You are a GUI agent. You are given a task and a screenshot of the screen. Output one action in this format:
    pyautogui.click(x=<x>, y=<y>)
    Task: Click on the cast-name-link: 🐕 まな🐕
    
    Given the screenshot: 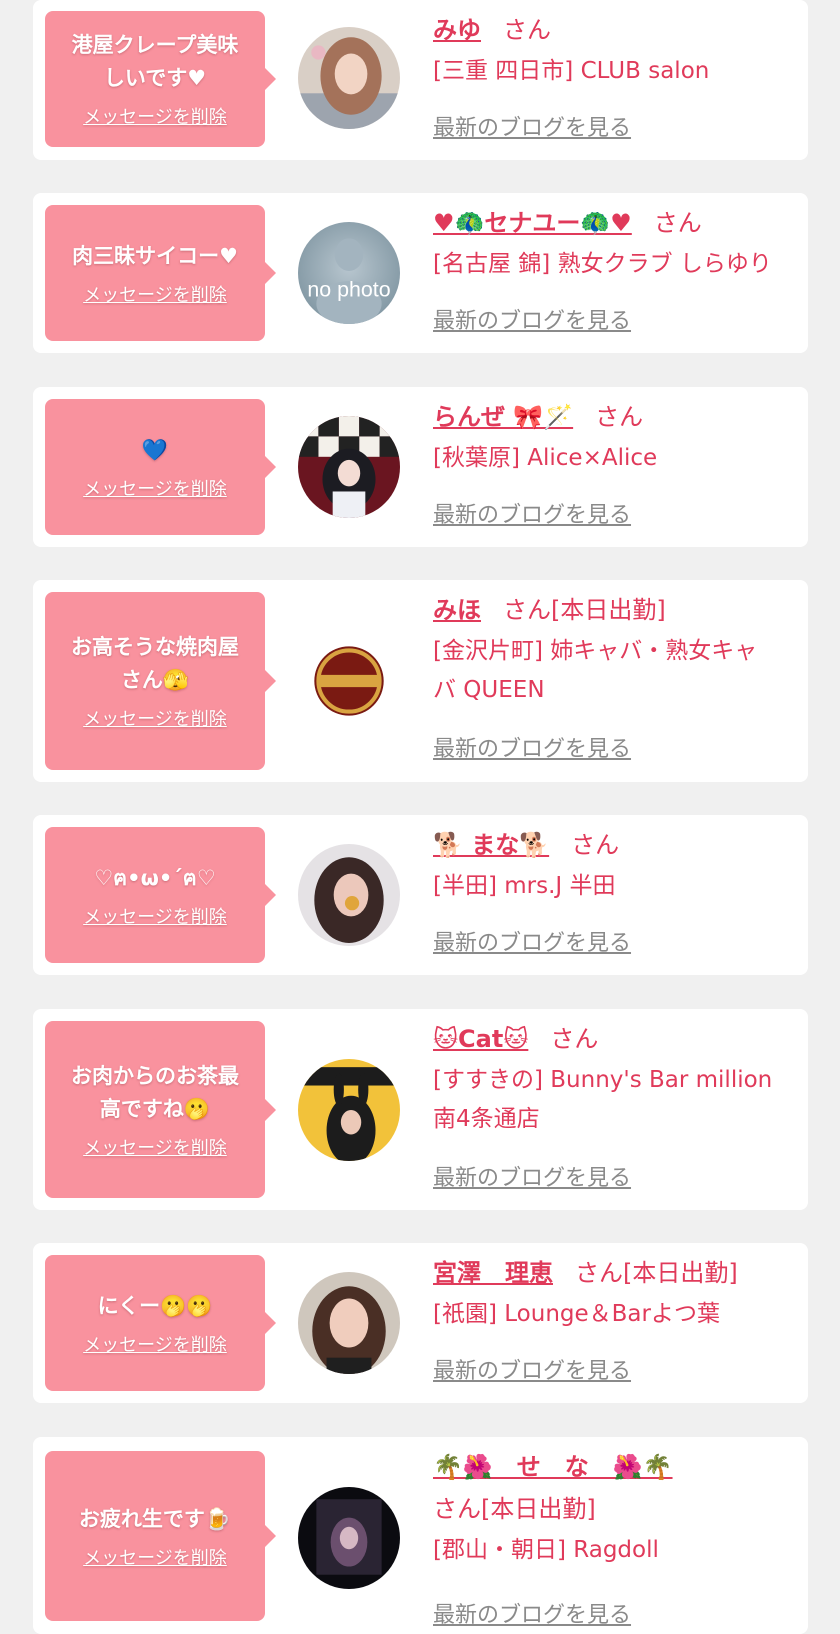 What is the action you would take?
    pyautogui.click(x=491, y=845)
    